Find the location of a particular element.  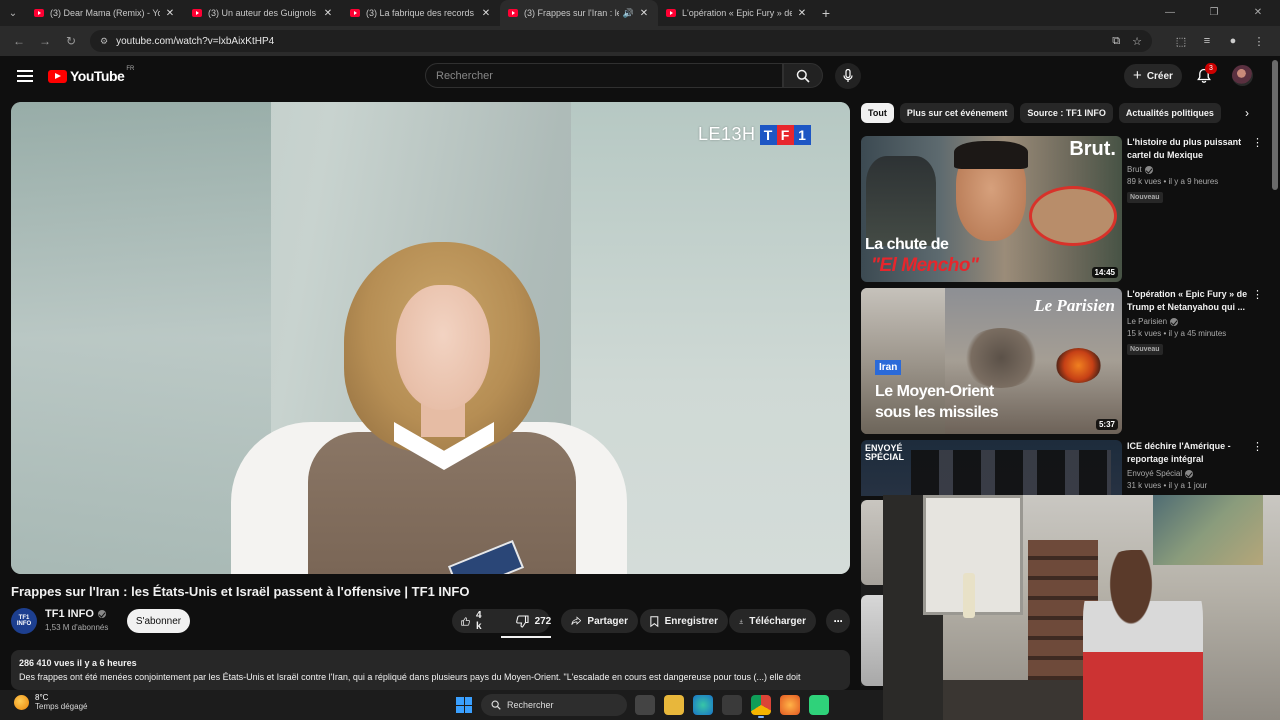

audio-playing-icon: 🔊 is located at coordinates (628, 13).